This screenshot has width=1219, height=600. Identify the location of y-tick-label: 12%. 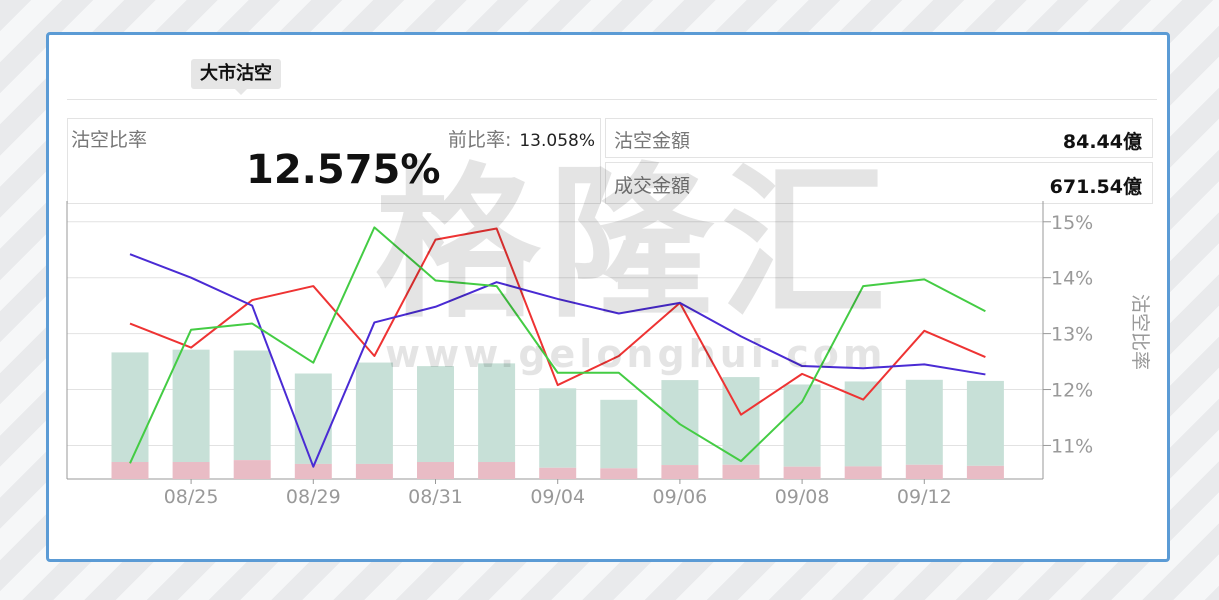
(1072, 391).